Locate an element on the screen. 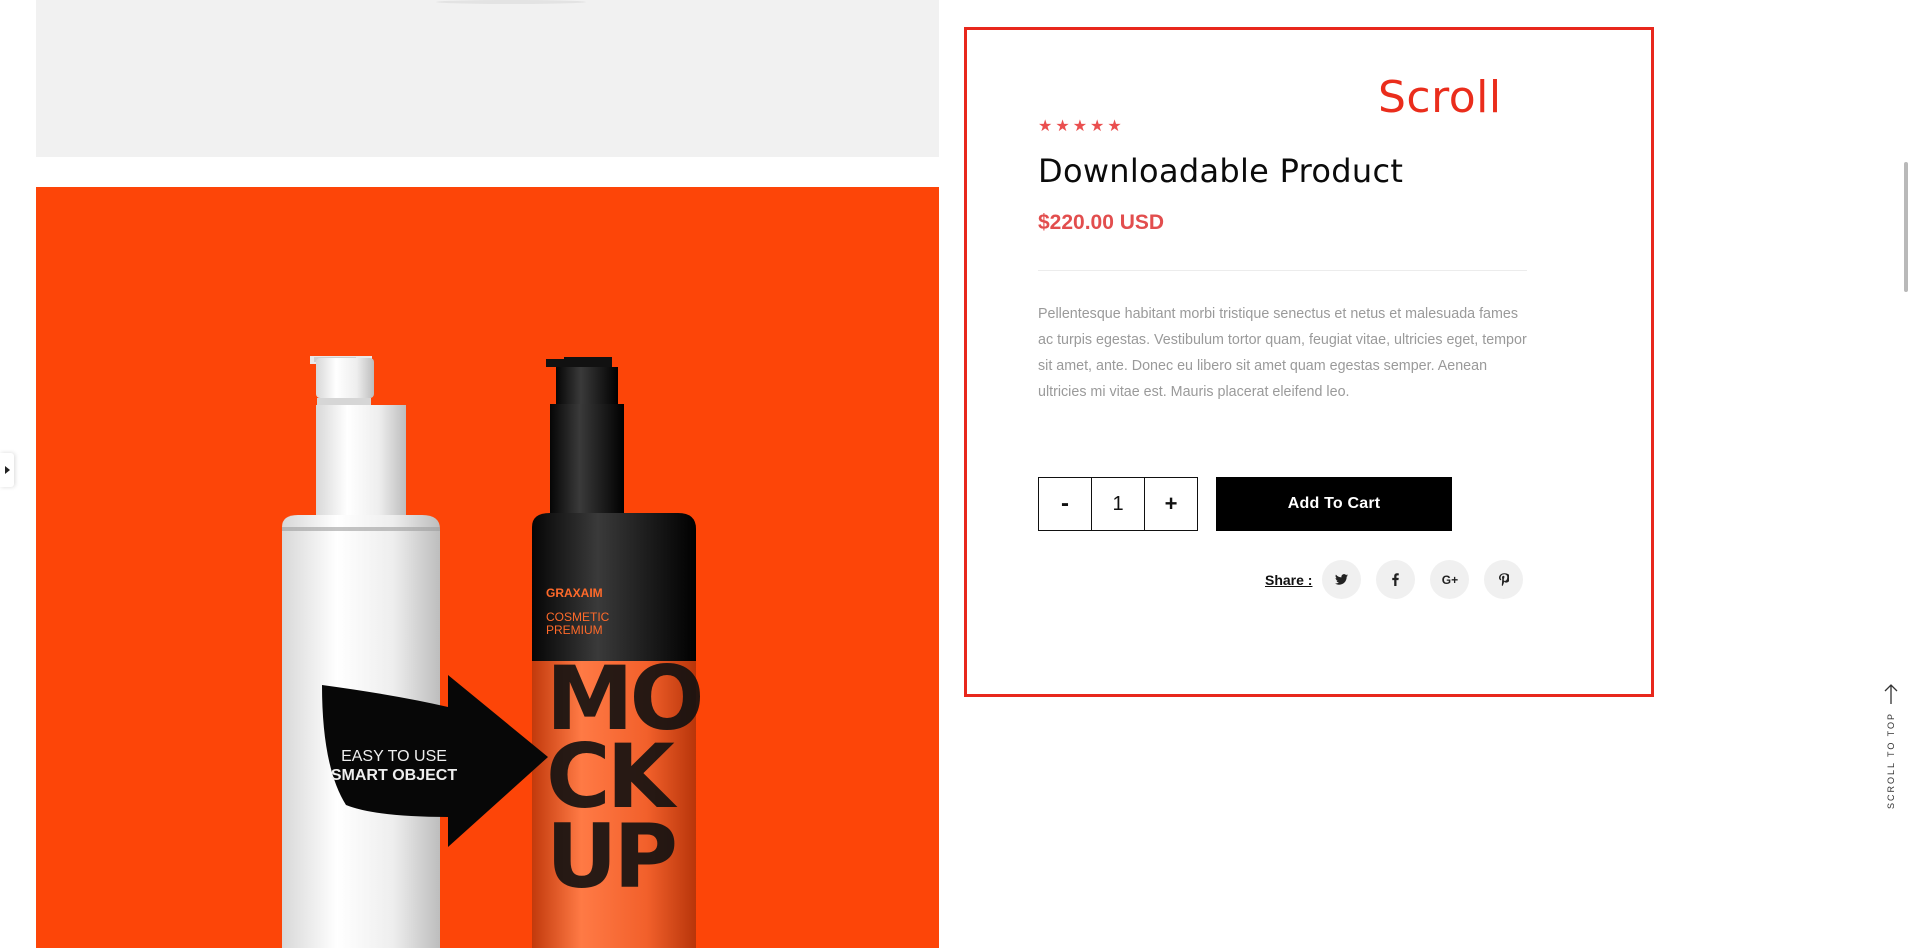  product-shadow is located at coordinates (511, 2).